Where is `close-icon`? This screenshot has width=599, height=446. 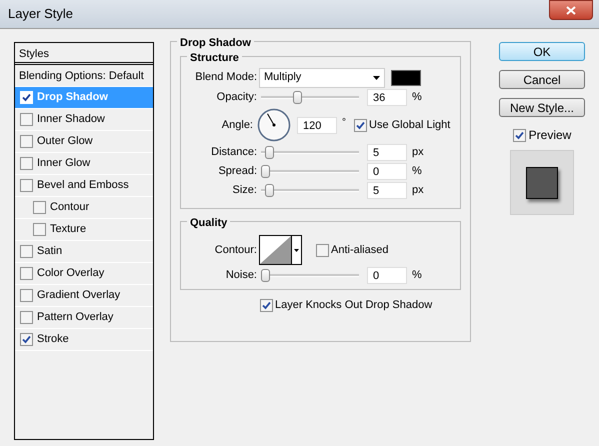
close-icon is located at coordinates (571, 10).